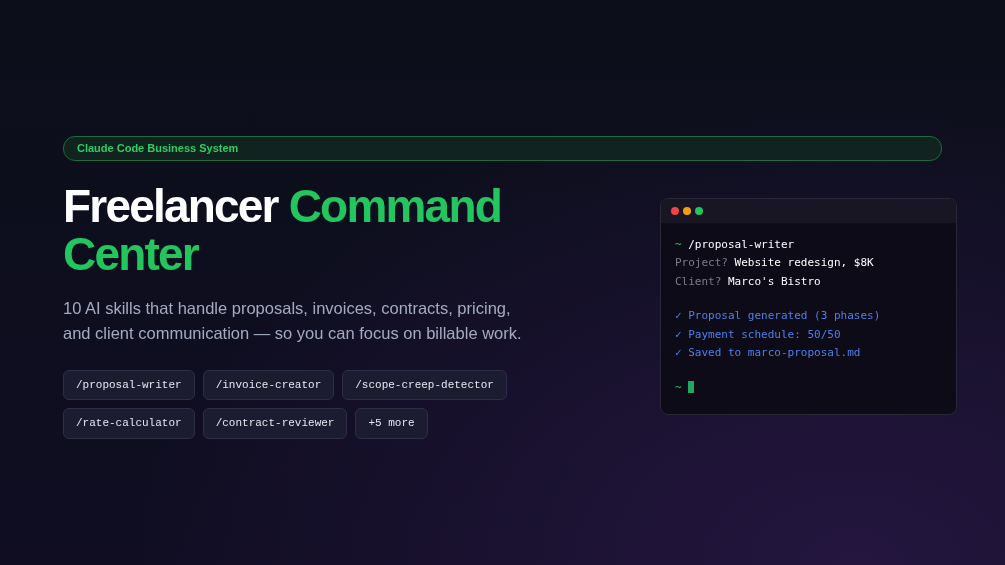  Describe the element at coordinates (158, 148) in the screenshot. I see `badge-label: Claude Code Business System` at that location.